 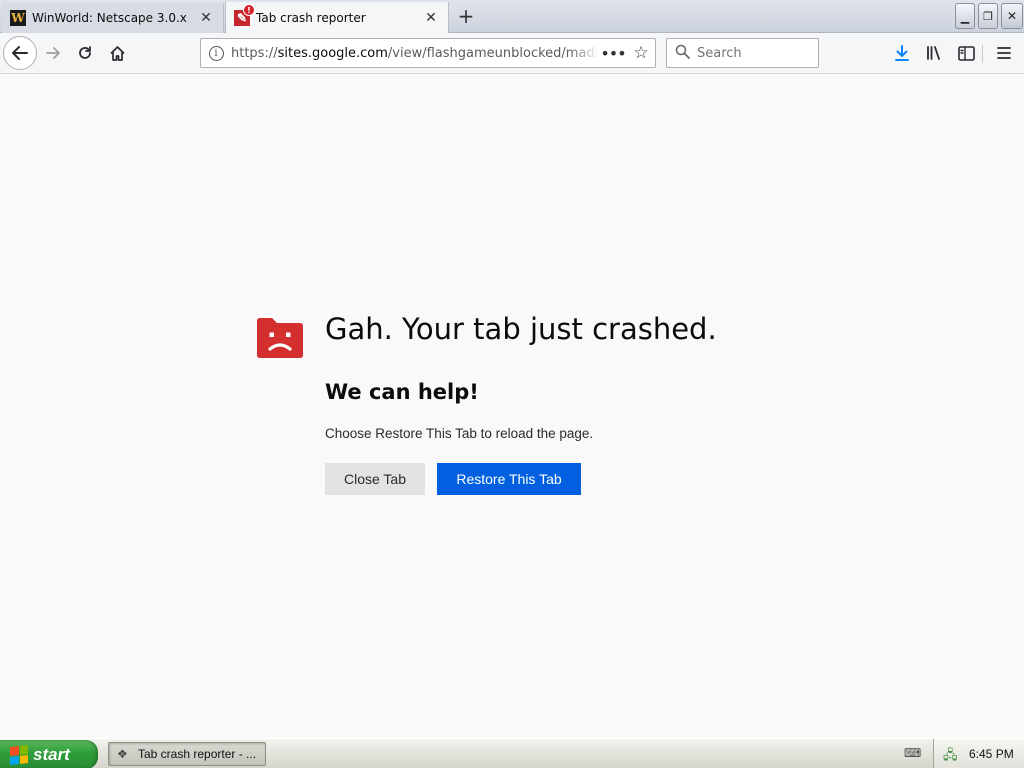 I want to click on tab-winworld: W WinWorld: Netscape 3.0.x ✕, so click(x=113, y=18).